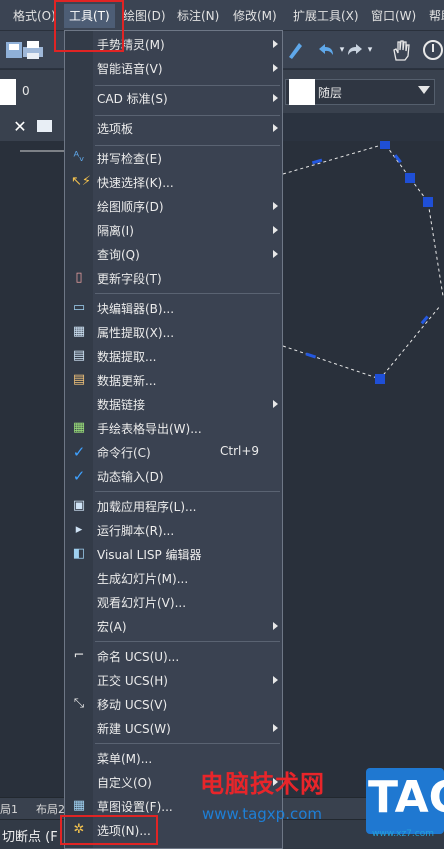  Describe the element at coordinates (132, 681) in the screenshot. I see `menu-item-label: 正交 UCS(H)` at that location.